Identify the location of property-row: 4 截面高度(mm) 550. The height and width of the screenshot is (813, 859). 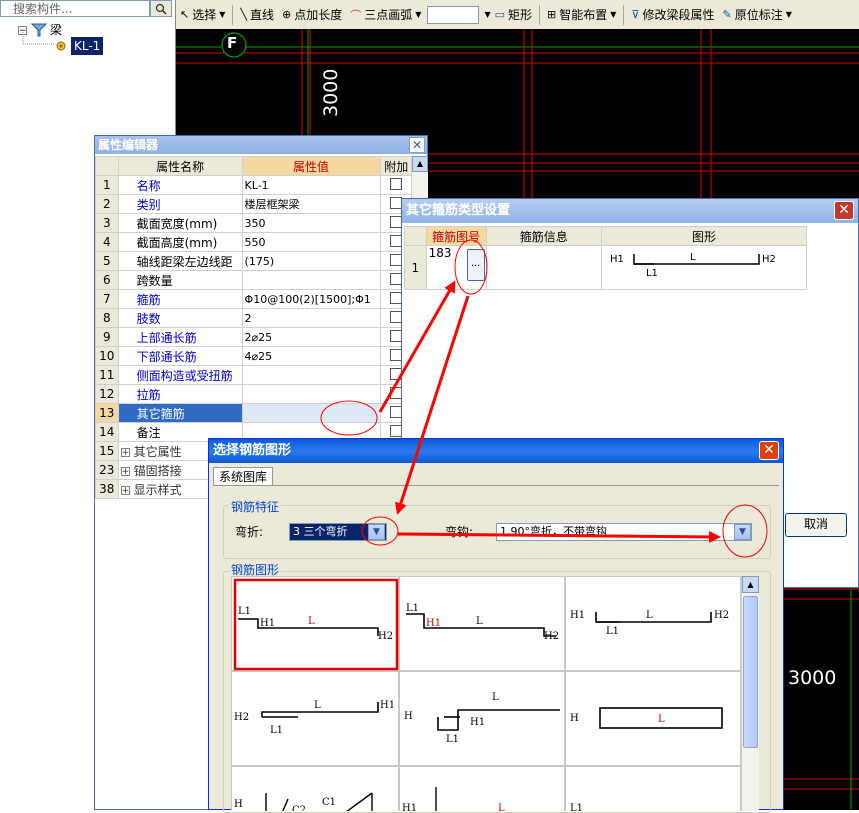
(254, 242).